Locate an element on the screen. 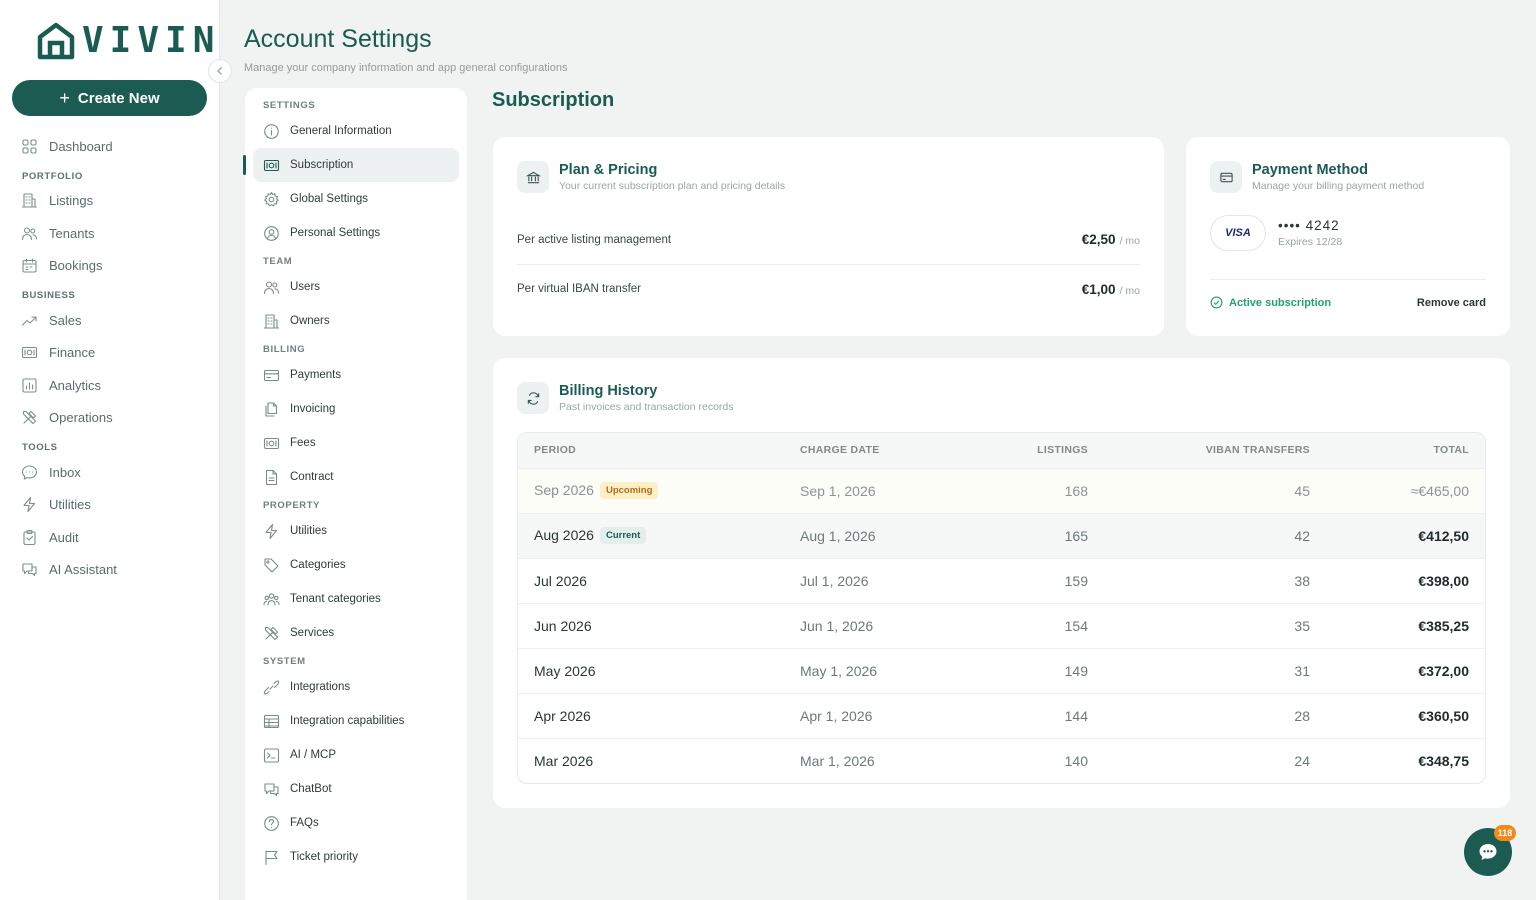  col-listings: LISTINGS is located at coordinates (1044, 450).